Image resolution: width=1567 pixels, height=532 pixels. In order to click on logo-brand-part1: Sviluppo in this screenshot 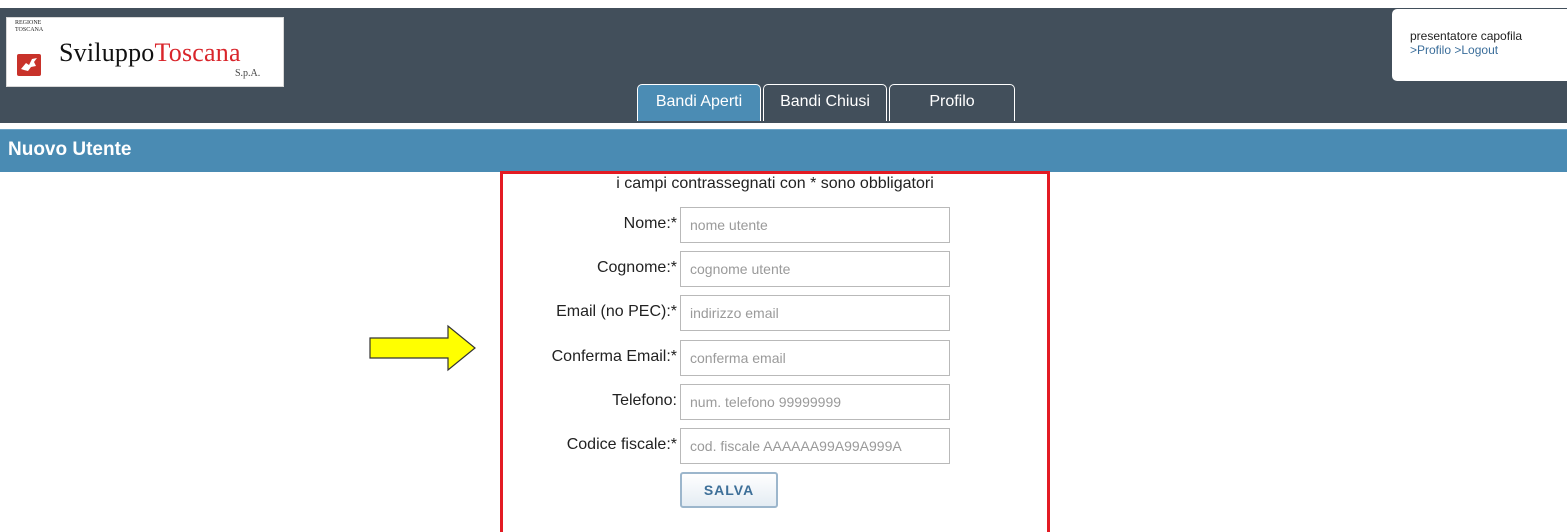, I will do `click(107, 52)`.